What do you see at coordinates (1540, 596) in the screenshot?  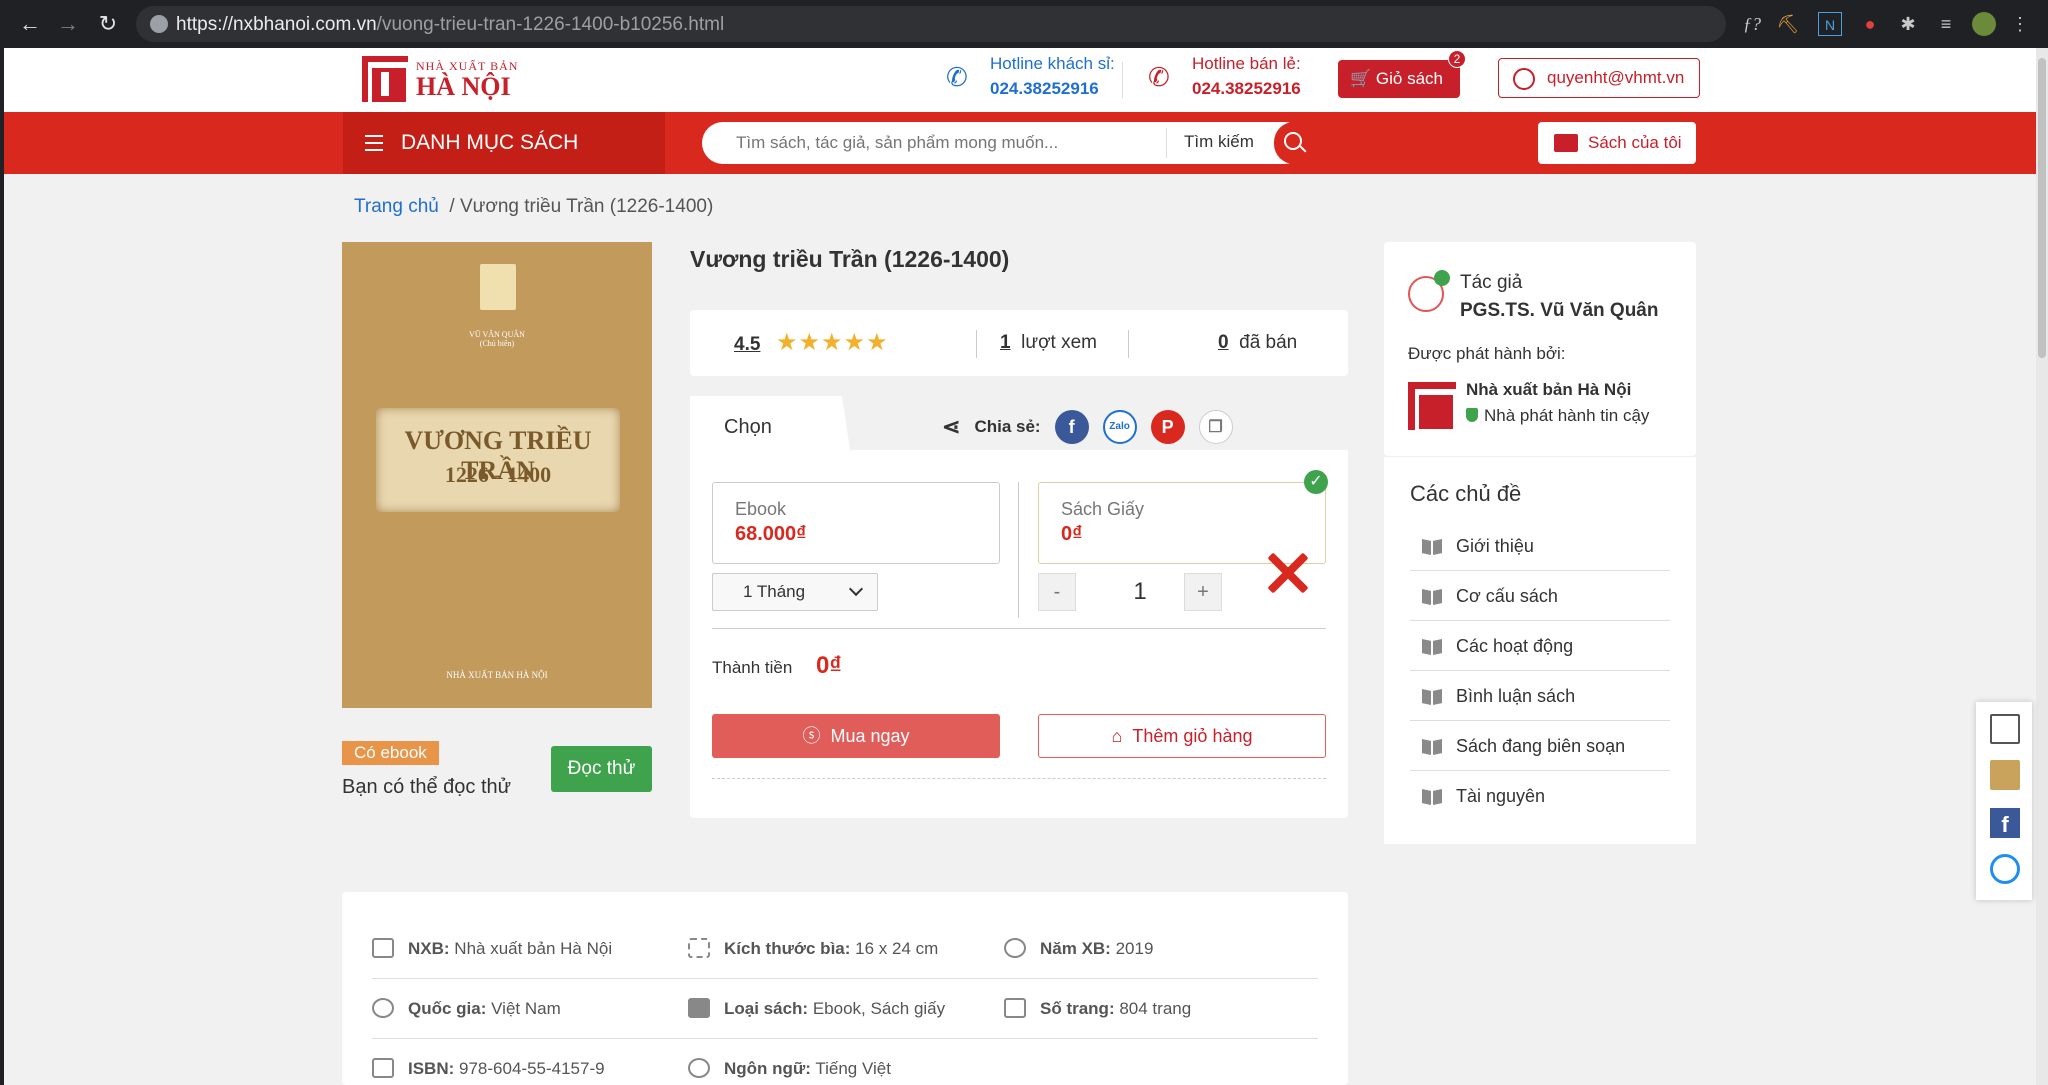 I see `topic-item: Cơ cấu sách` at bounding box center [1540, 596].